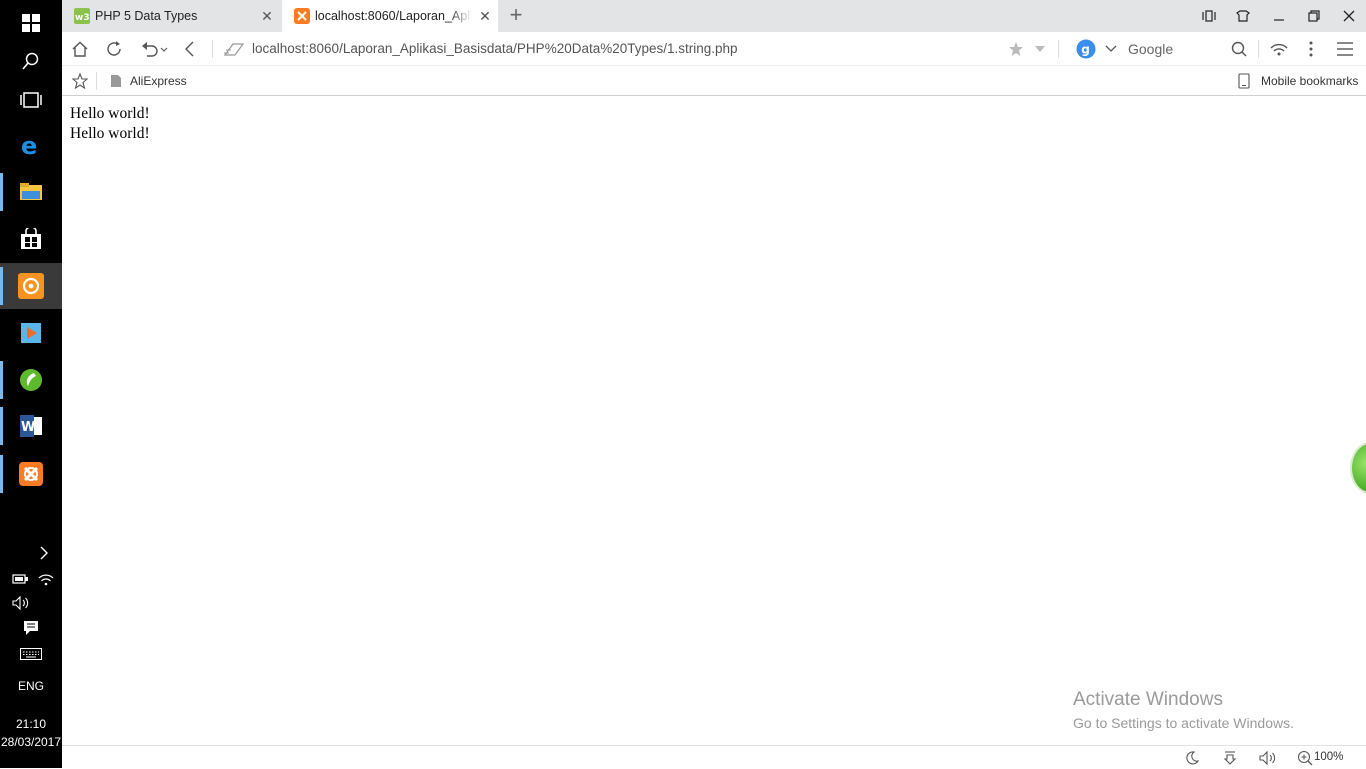  I want to click on search-engine-label: Google, so click(1150, 49).